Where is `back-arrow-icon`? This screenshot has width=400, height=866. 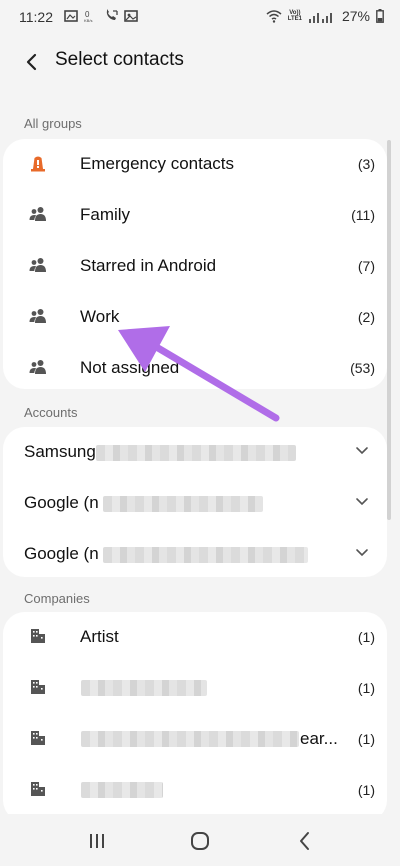
back-arrow-icon is located at coordinates (32, 62).